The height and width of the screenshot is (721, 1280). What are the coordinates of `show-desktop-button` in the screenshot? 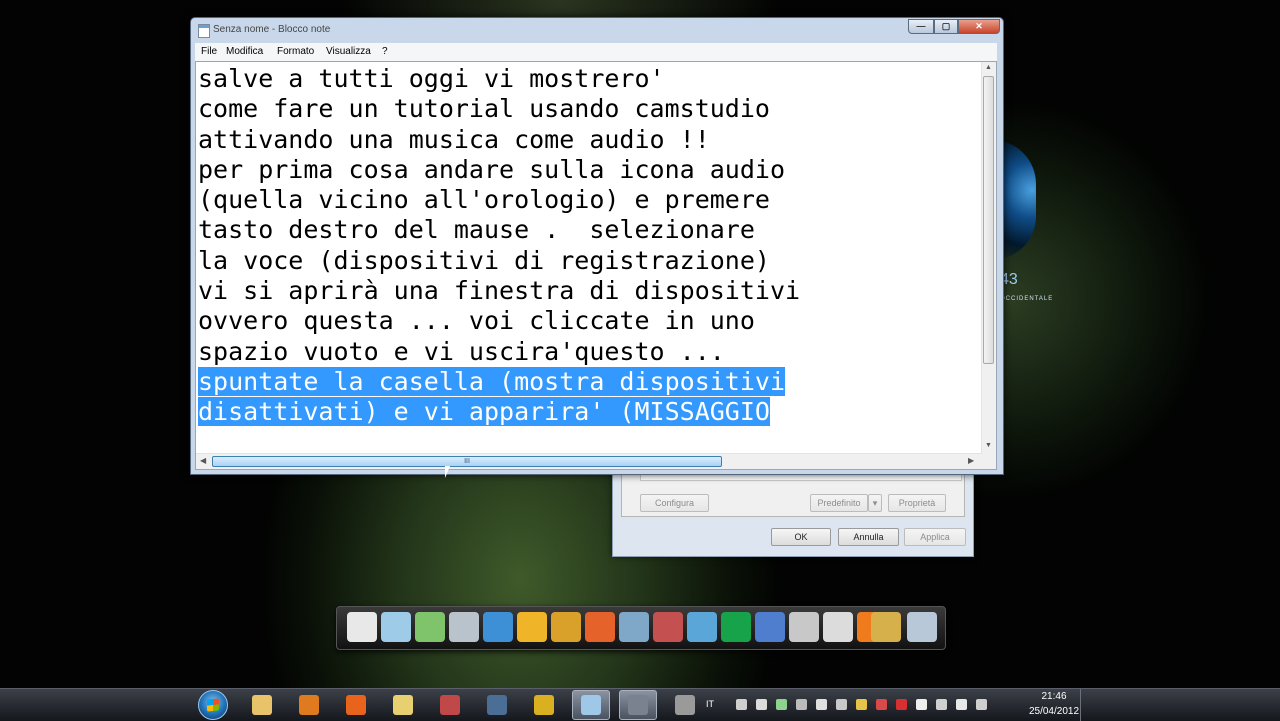 It's located at (1085, 705).